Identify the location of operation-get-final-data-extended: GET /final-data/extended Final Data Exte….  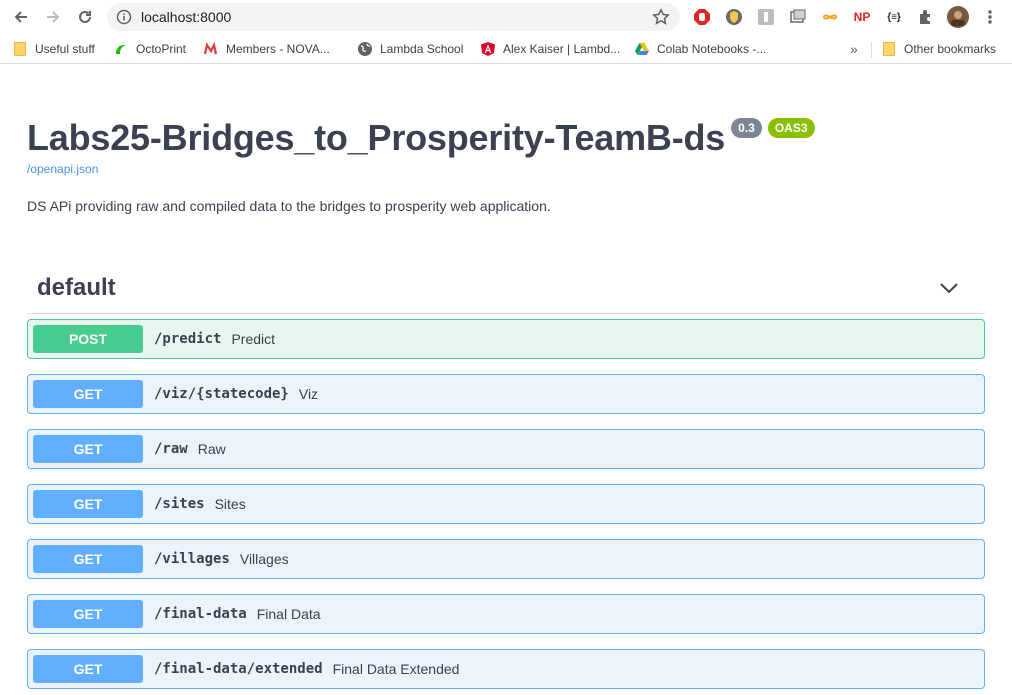
(506, 669).